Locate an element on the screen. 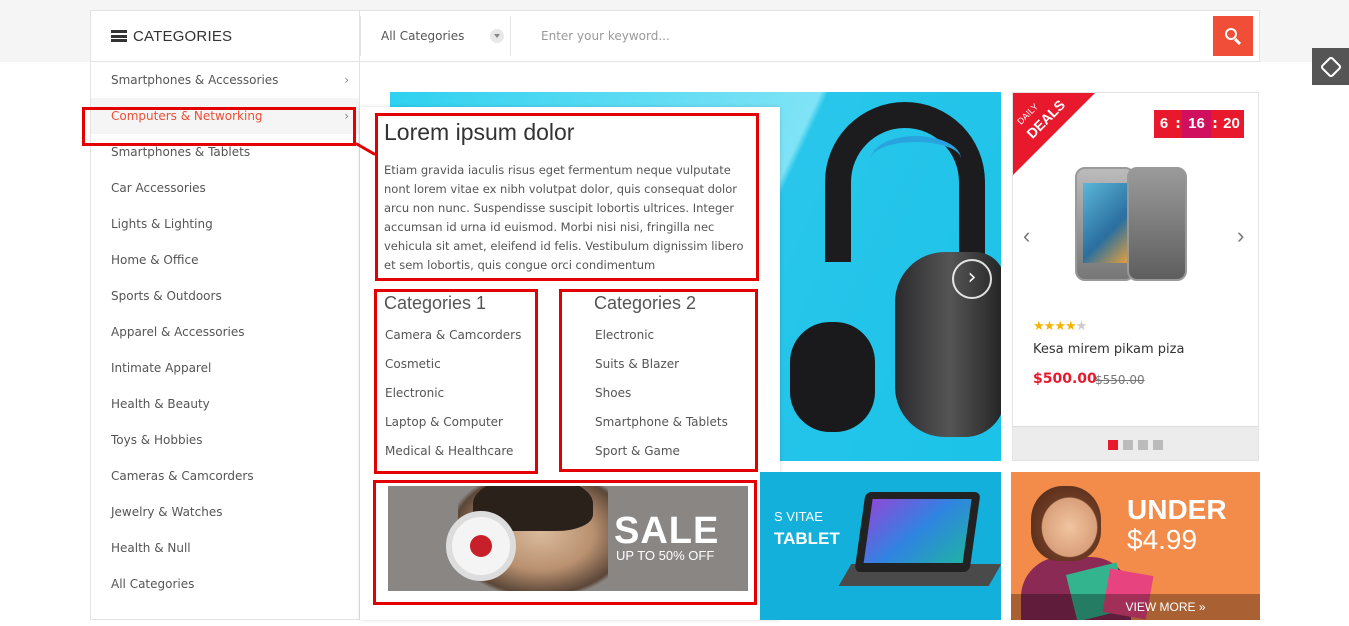 The height and width of the screenshot is (626, 1349). sidebar-item-sports-outdoors: Sports & Outdoors is located at coordinates (225, 296).